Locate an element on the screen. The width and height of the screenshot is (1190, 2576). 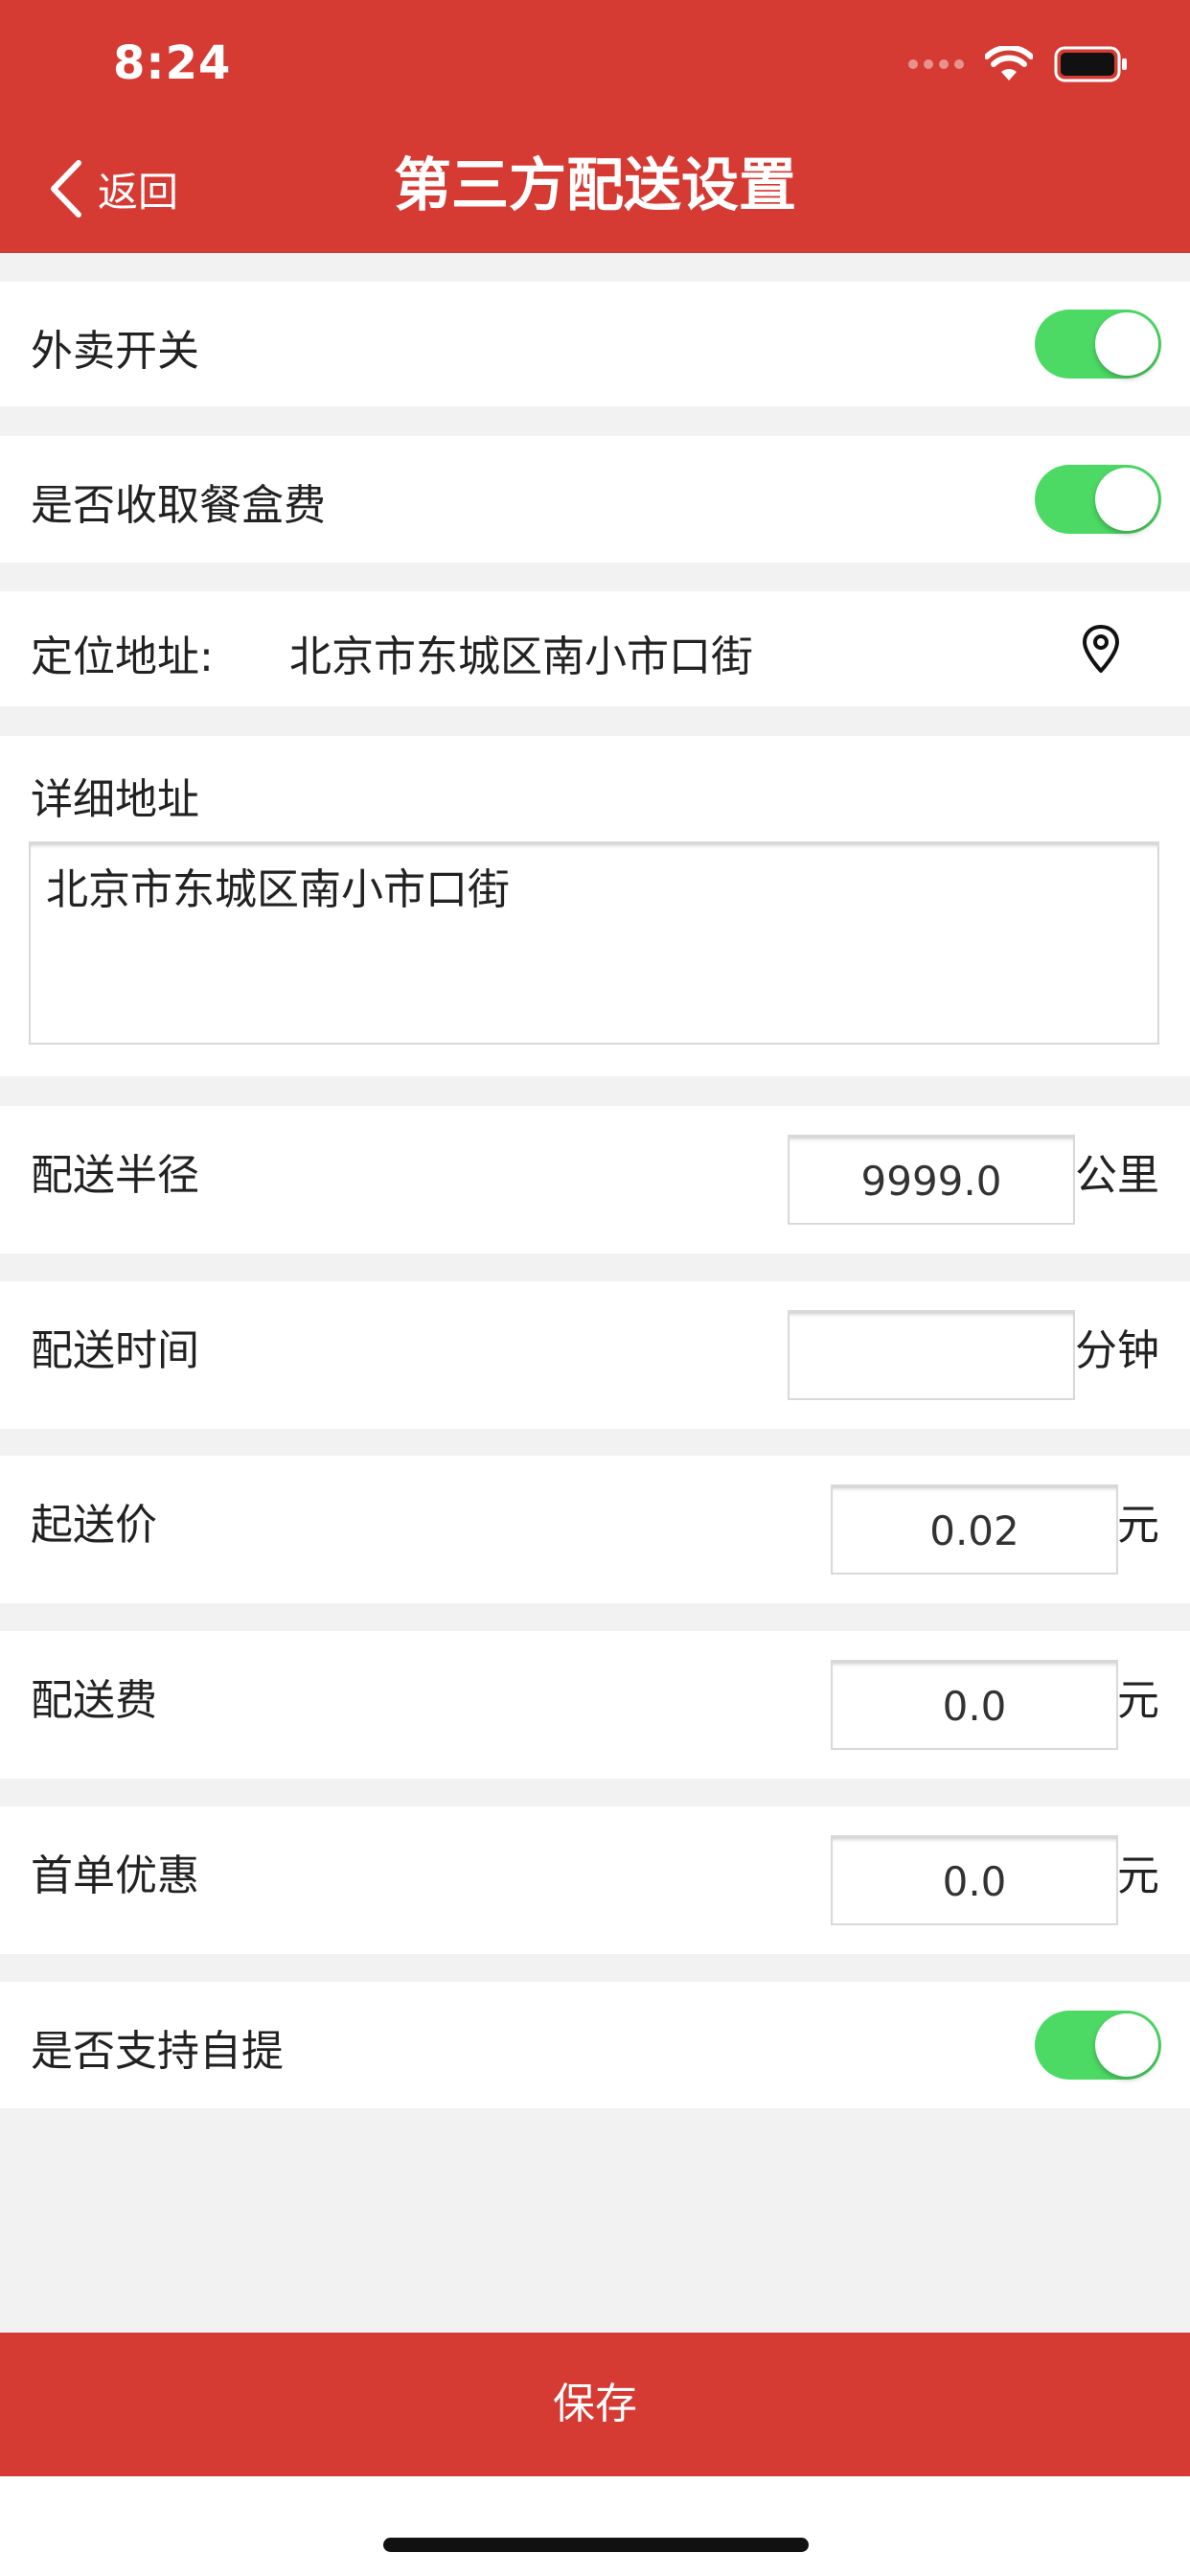
detail-address-row: 详细地址 北京市东城区南小市口街 is located at coordinates (595, 906).